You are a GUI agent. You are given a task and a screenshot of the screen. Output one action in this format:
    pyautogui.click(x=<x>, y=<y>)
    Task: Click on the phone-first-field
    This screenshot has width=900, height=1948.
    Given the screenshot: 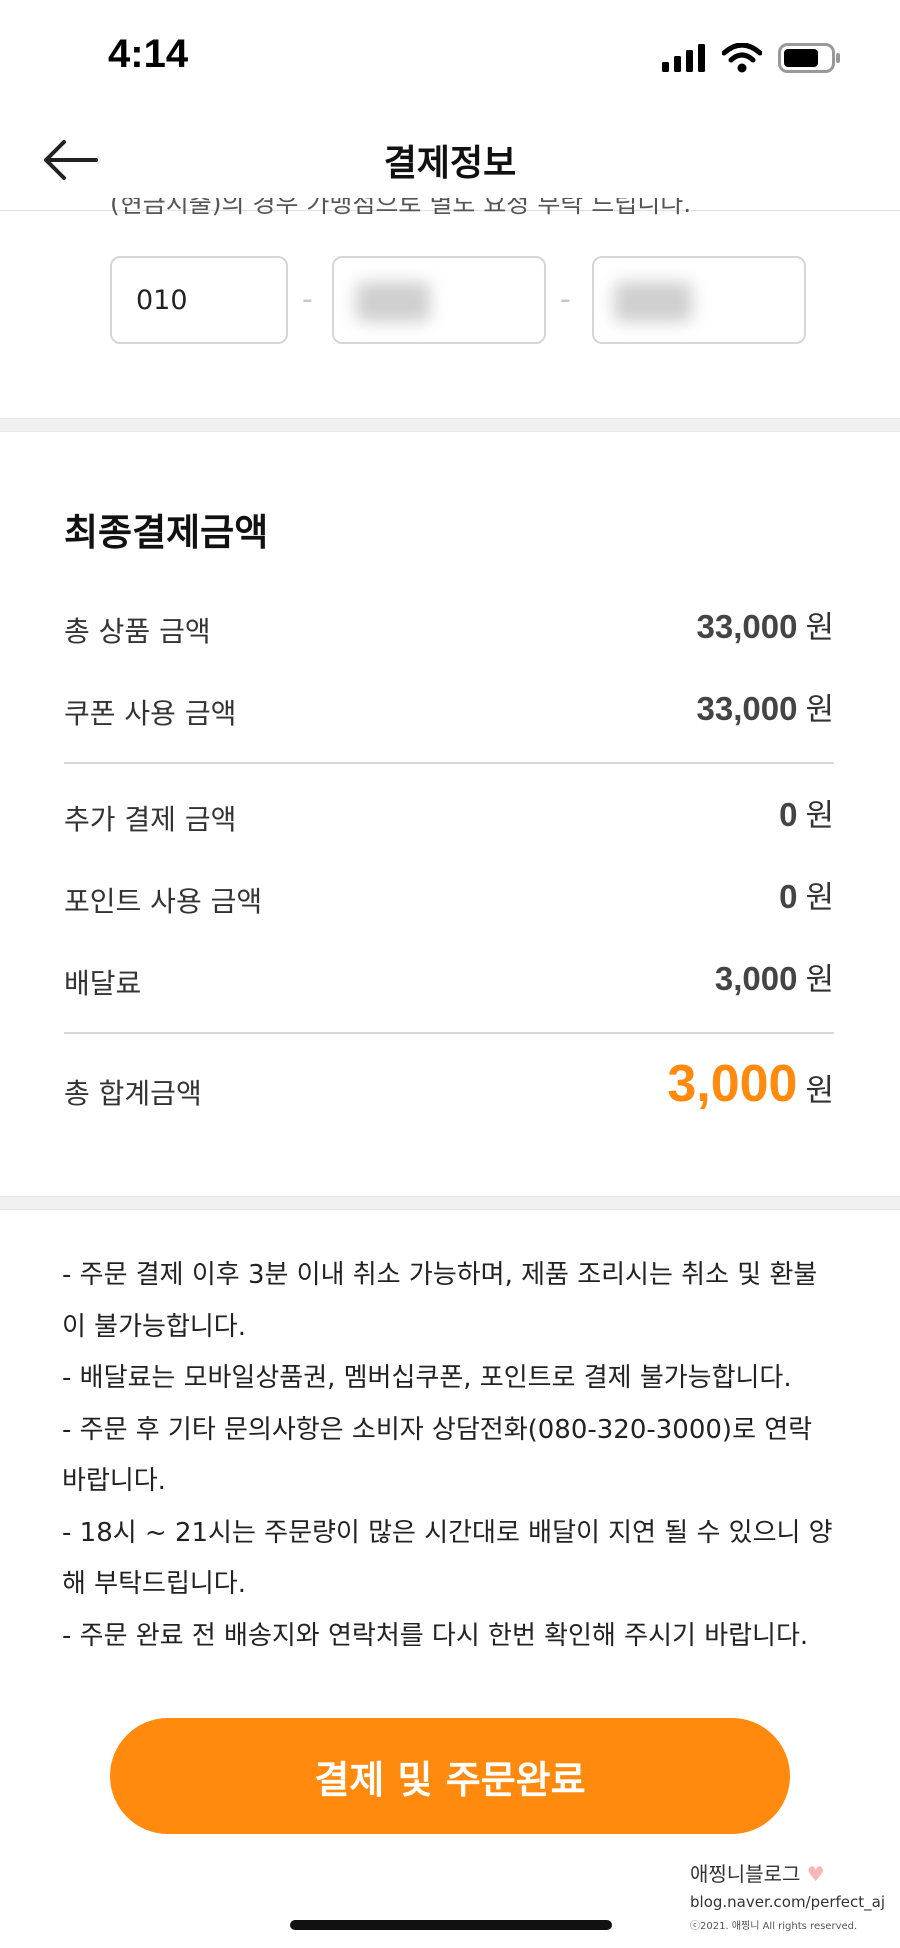 What is the action you would take?
    pyautogui.click(x=199, y=300)
    